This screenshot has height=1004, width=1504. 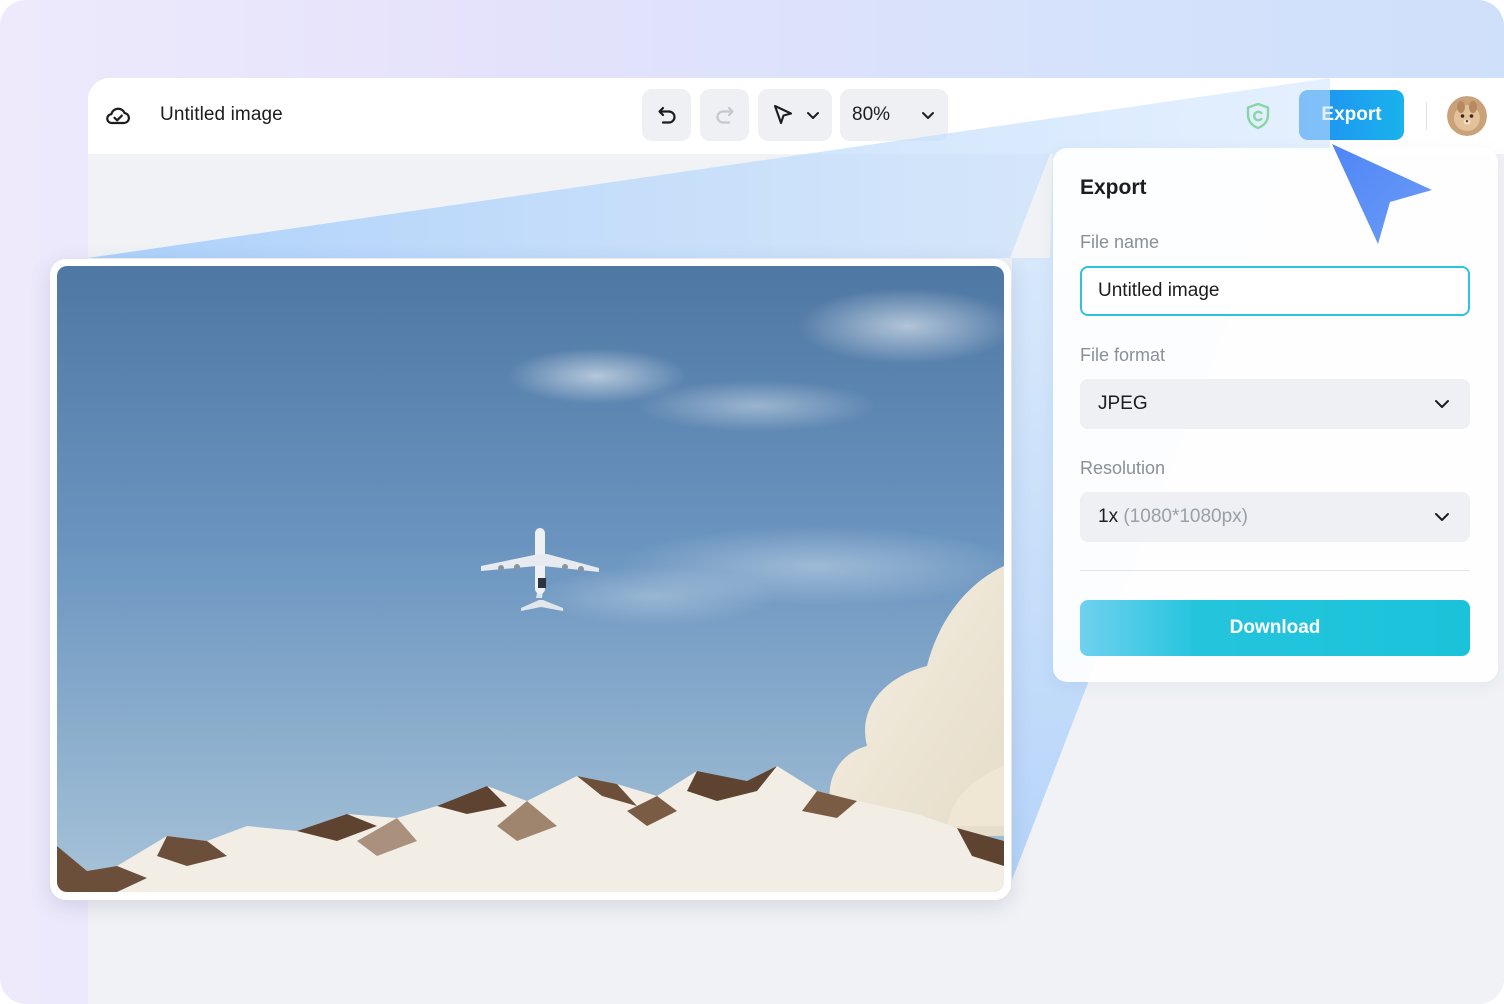 What do you see at coordinates (1275, 404) in the screenshot?
I see `file-format-select: JPEG` at bounding box center [1275, 404].